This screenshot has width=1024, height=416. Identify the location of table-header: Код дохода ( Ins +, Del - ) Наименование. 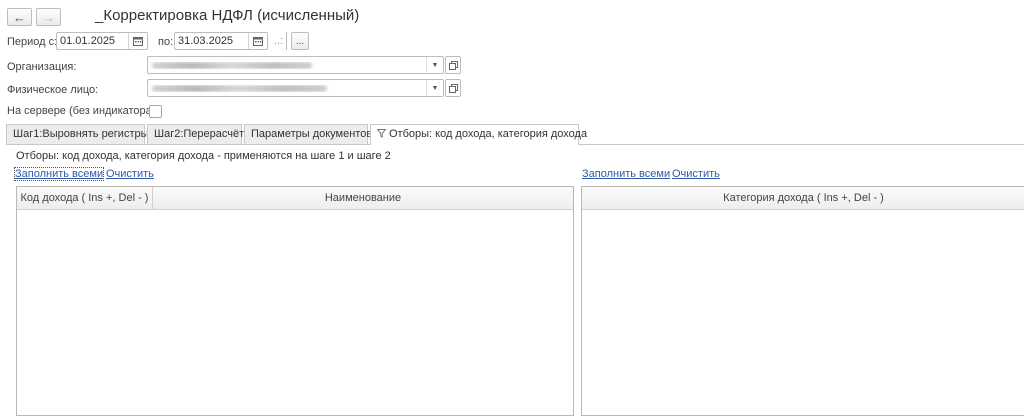
(295, 198).